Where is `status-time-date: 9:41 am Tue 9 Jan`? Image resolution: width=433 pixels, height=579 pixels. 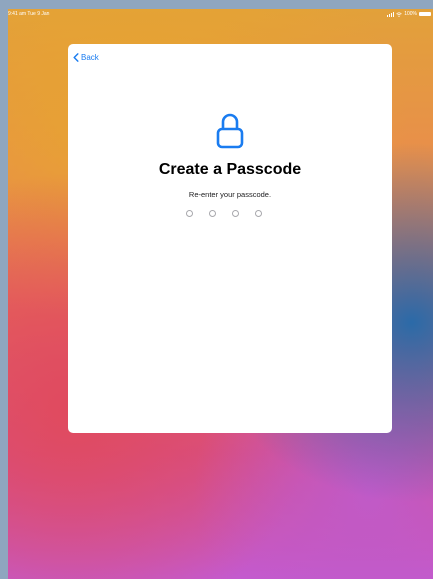
status-time-date: 9:41 am Tue 9 Jan is located at coordinates (28, 14).